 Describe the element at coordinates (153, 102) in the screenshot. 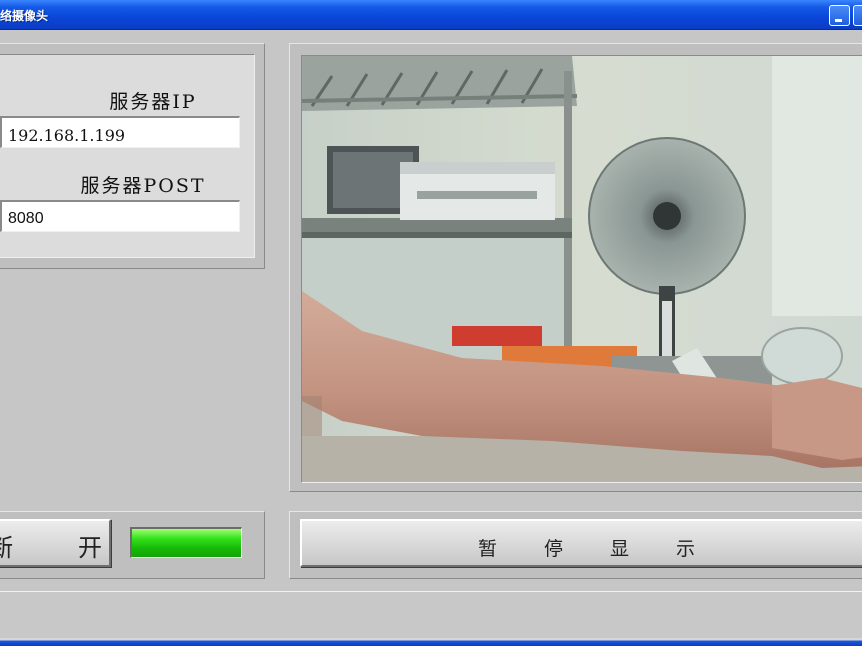

I see `server-ip-label: 服务器IP` at that location.